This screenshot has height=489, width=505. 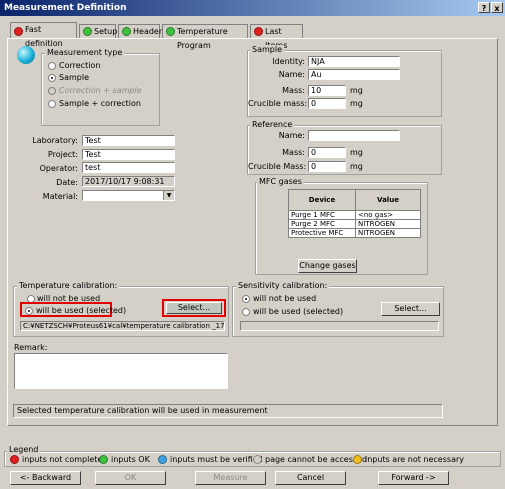 I want to click on table-row: Purge 2 MFC NITROGEN, so click(x=354, y=224).